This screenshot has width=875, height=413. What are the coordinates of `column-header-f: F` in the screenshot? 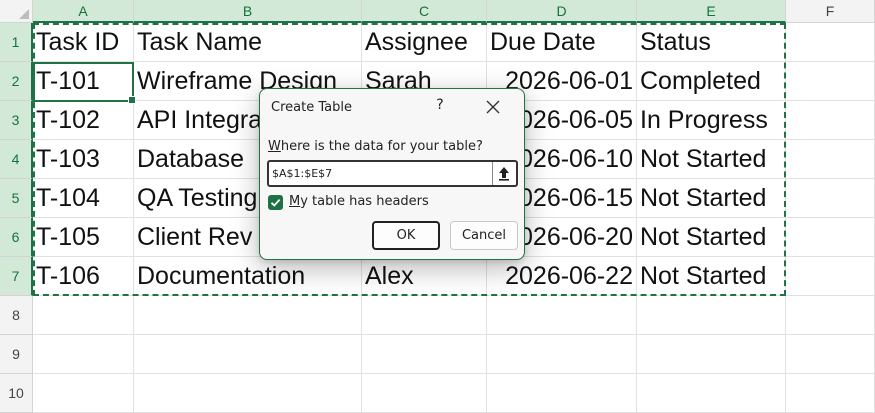 It's located at (830, 11).